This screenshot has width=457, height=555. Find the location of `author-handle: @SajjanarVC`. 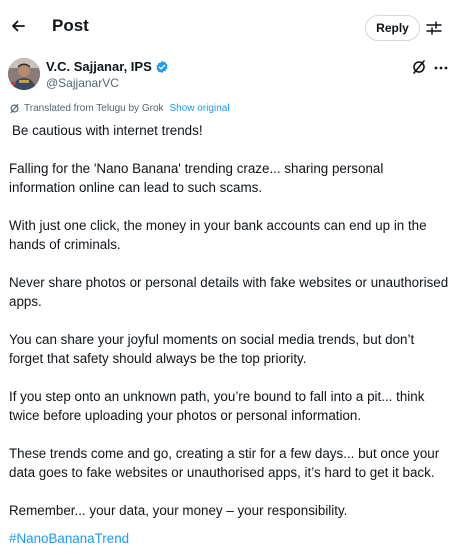

author-handle: @SajjanarVC is located at coordinates (82, 83).